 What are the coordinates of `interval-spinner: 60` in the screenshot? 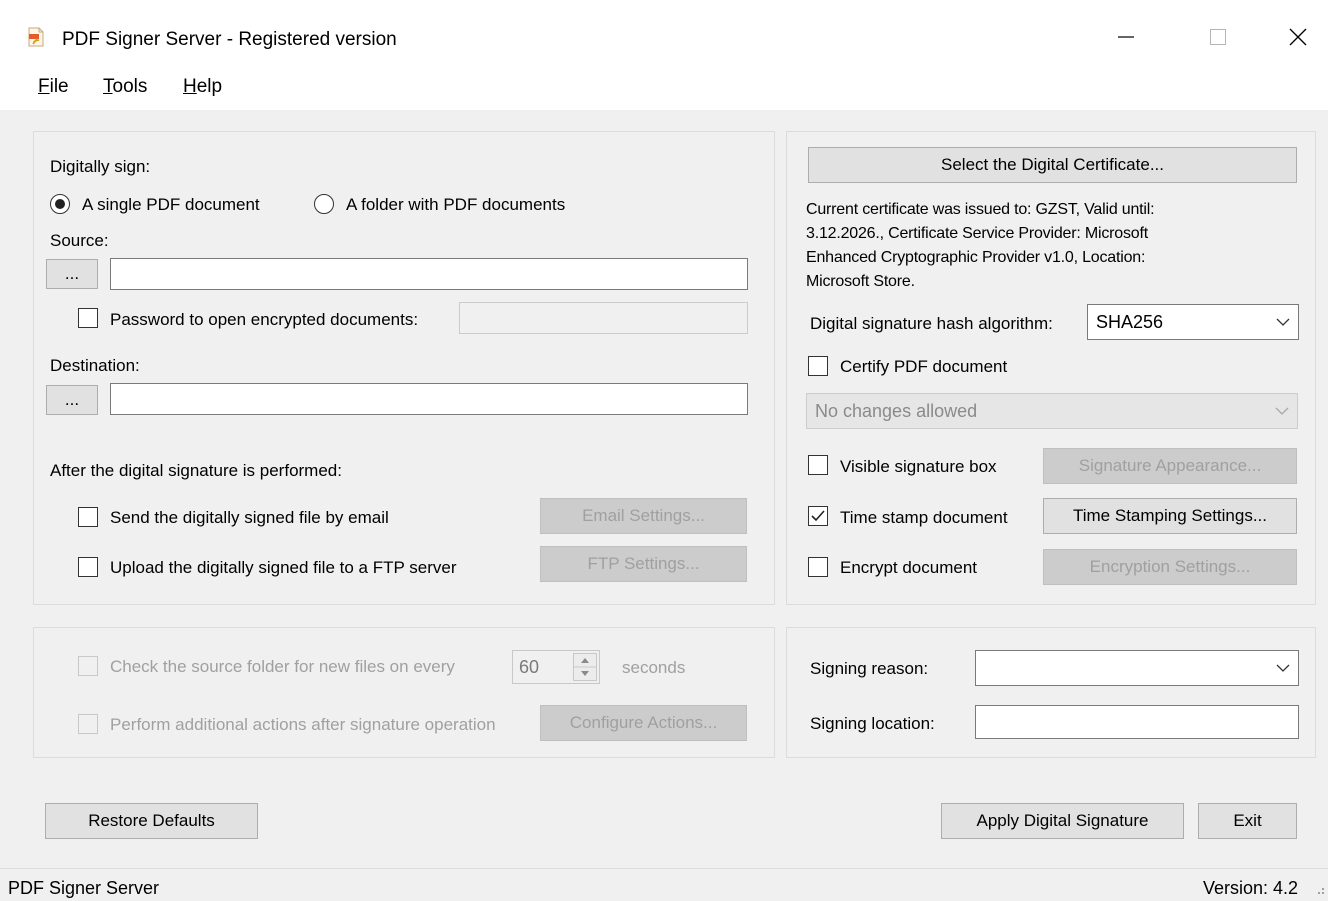 It's located at (556, 667).